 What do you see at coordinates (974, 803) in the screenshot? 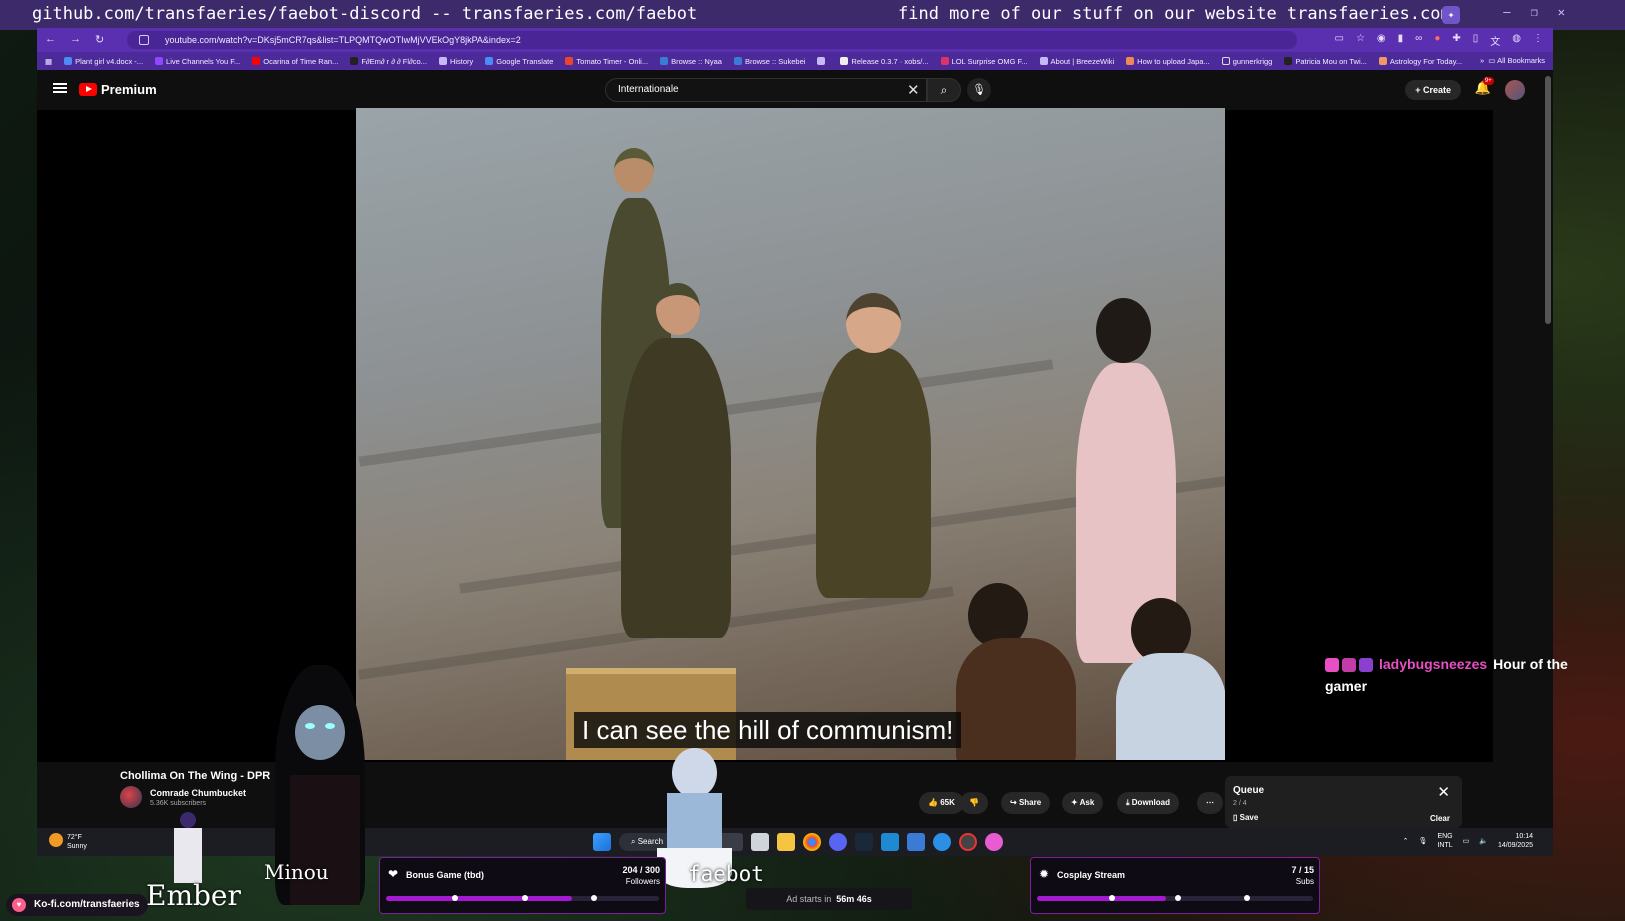
I see `dislike-button: 👎` at bounding box center [974, 803].